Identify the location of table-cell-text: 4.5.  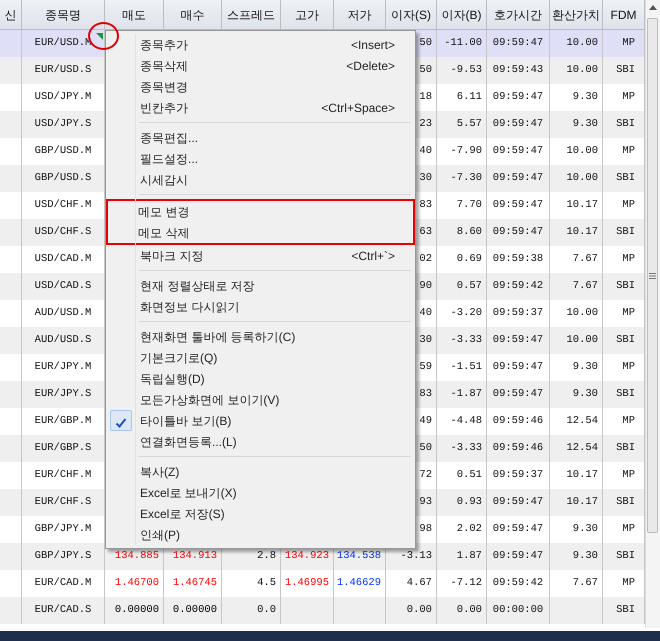
(266, 583).